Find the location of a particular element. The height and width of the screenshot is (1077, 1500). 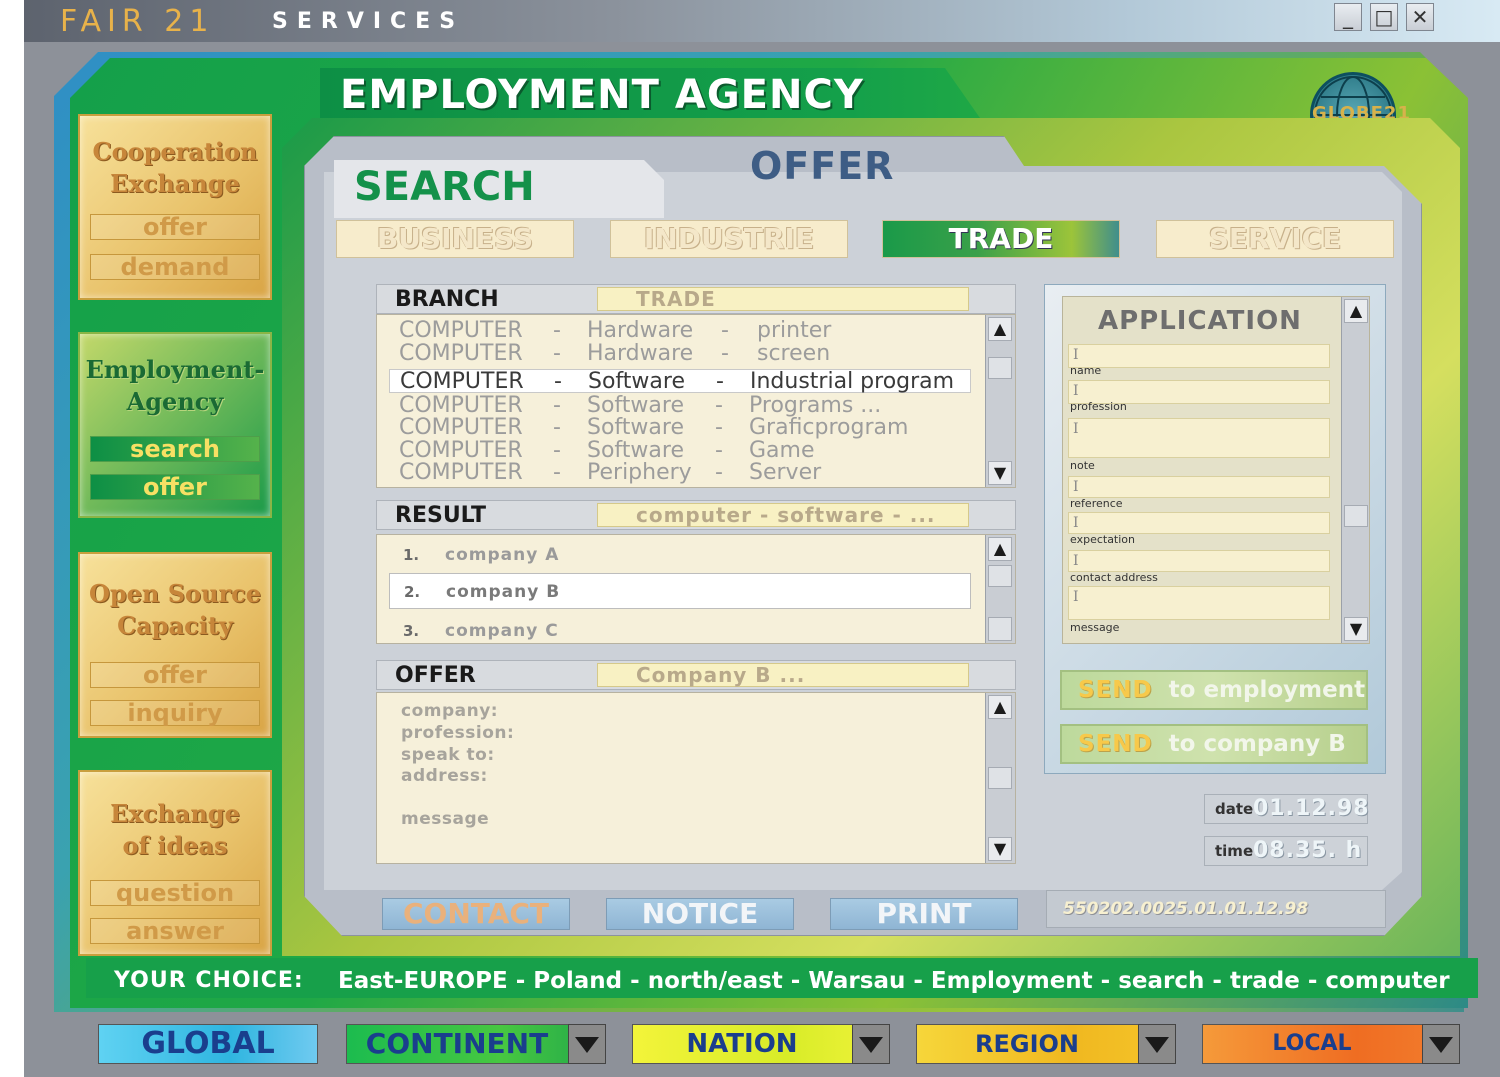

reference-field: I is located at coordinates (1199, 487).